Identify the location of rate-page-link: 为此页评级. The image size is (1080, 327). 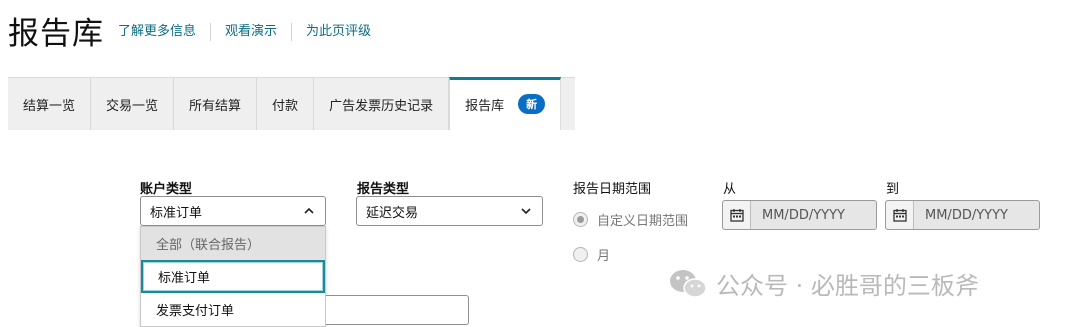
(338, 32).